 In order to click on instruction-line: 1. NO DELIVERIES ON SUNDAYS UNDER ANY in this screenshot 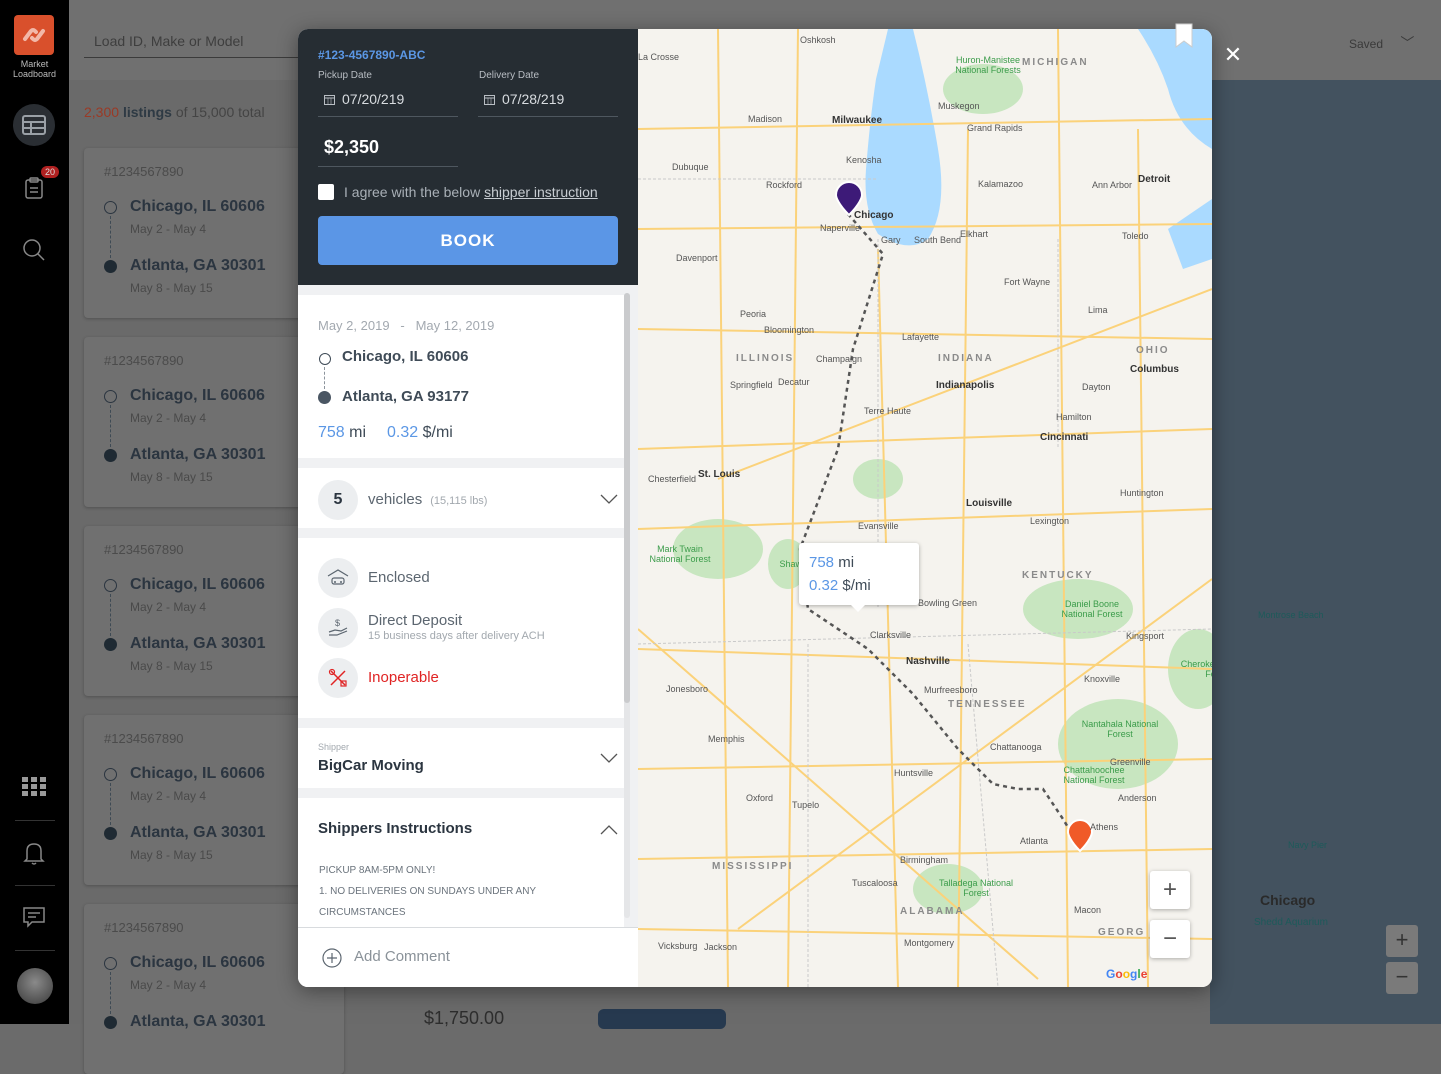, I will do `click(428, 891)`.